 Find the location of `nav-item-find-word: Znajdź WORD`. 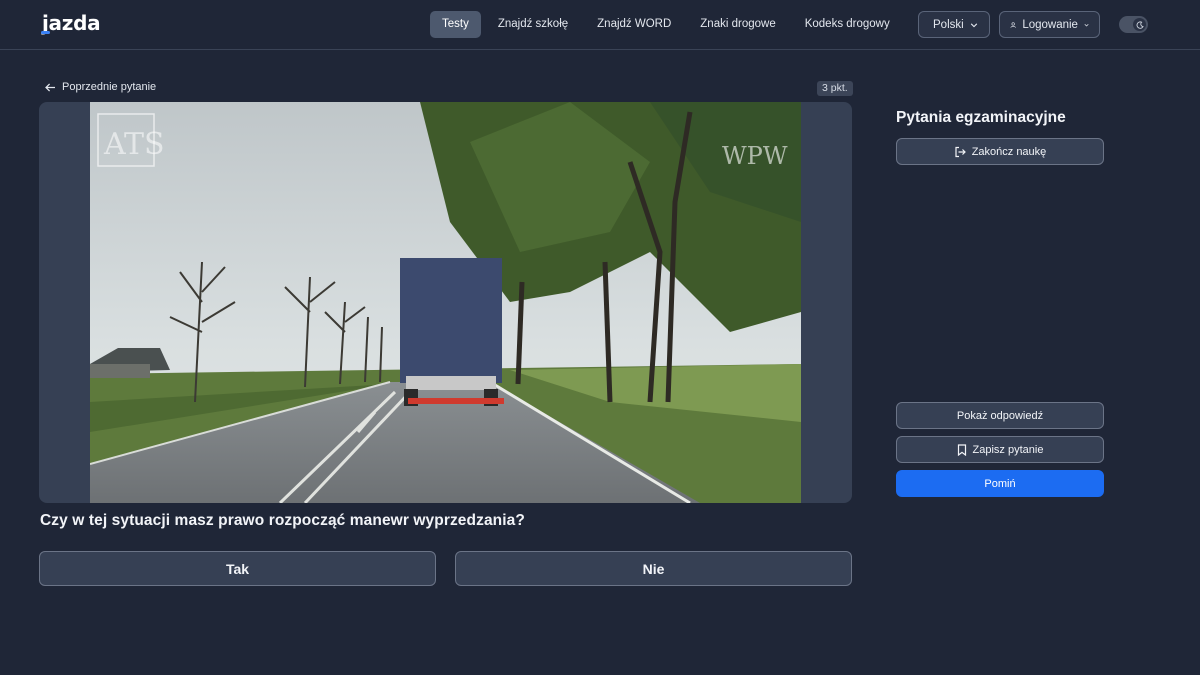

nav-item-find-word: Znajdź WORD is located at coordinates (634, 24).